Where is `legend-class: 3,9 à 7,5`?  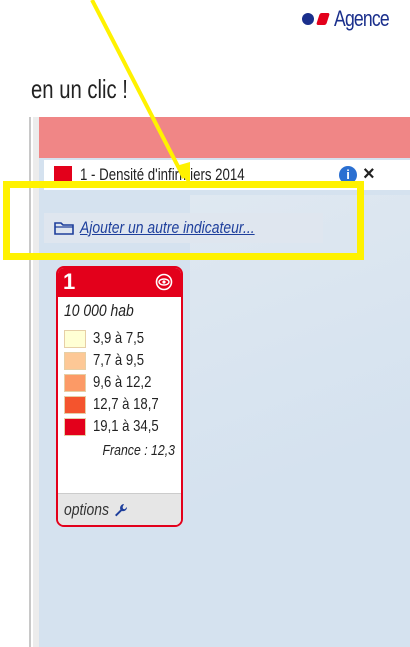 legend-class: 3,9 à 7,5 is located at coordinates (119, 339).